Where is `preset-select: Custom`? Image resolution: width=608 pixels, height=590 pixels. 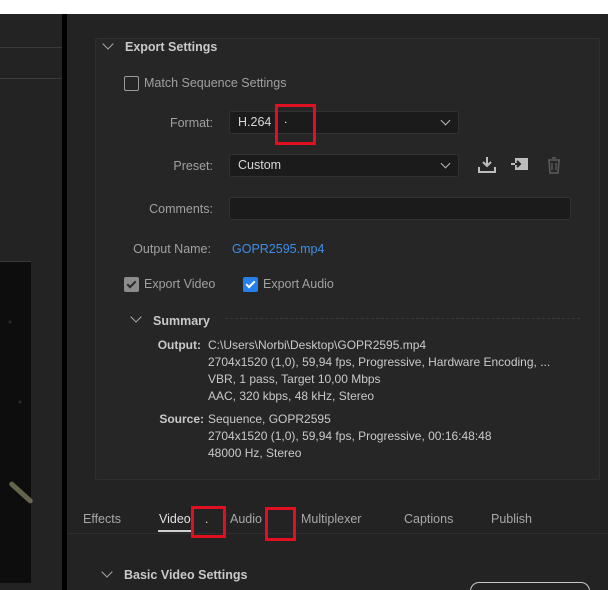
preset-select: Custom is located at coordinates (344, 165).